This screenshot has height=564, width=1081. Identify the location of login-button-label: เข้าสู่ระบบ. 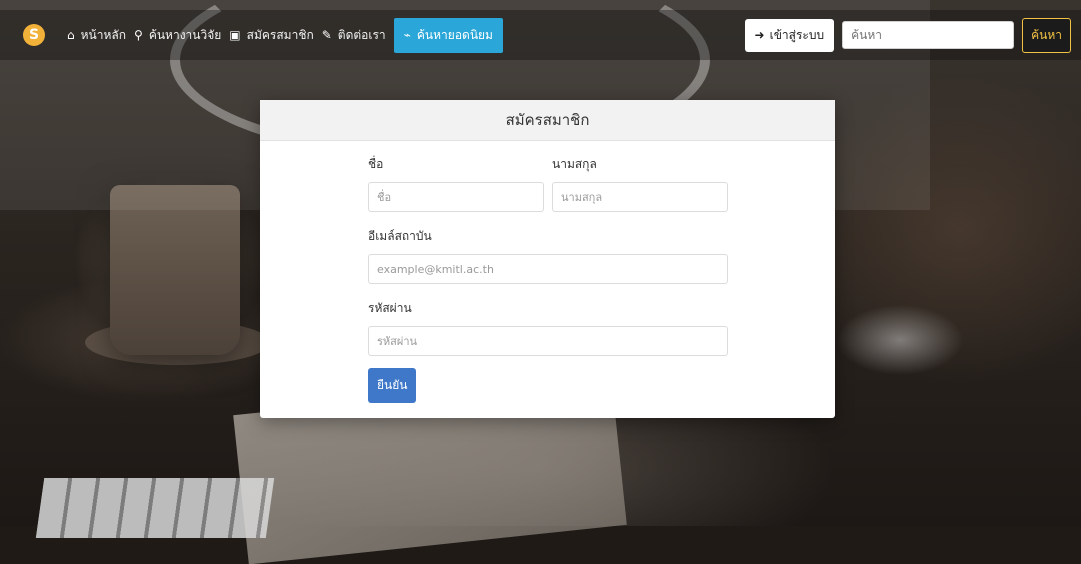
(797, 34).